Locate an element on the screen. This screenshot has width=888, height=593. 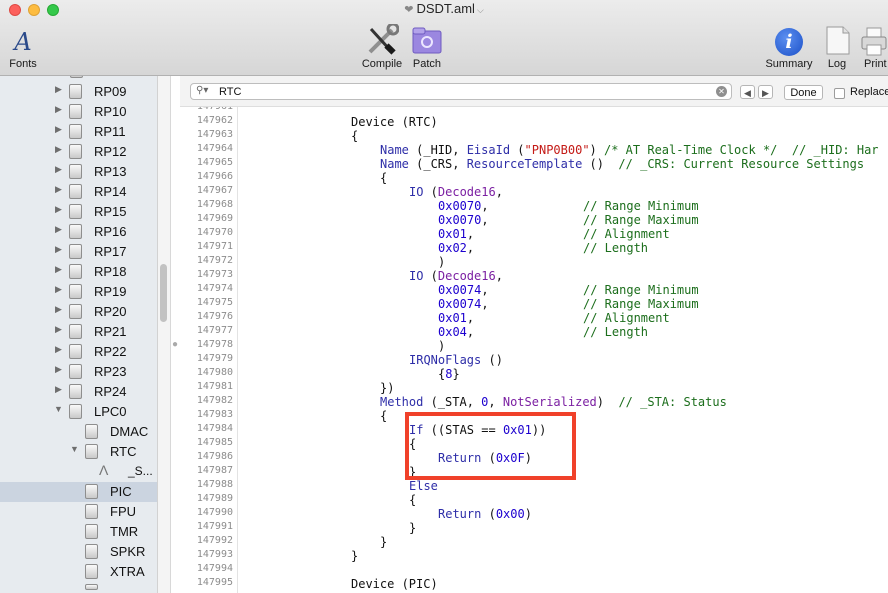
code-line: IRQNoFlags () is located at coordinates (456, 360).